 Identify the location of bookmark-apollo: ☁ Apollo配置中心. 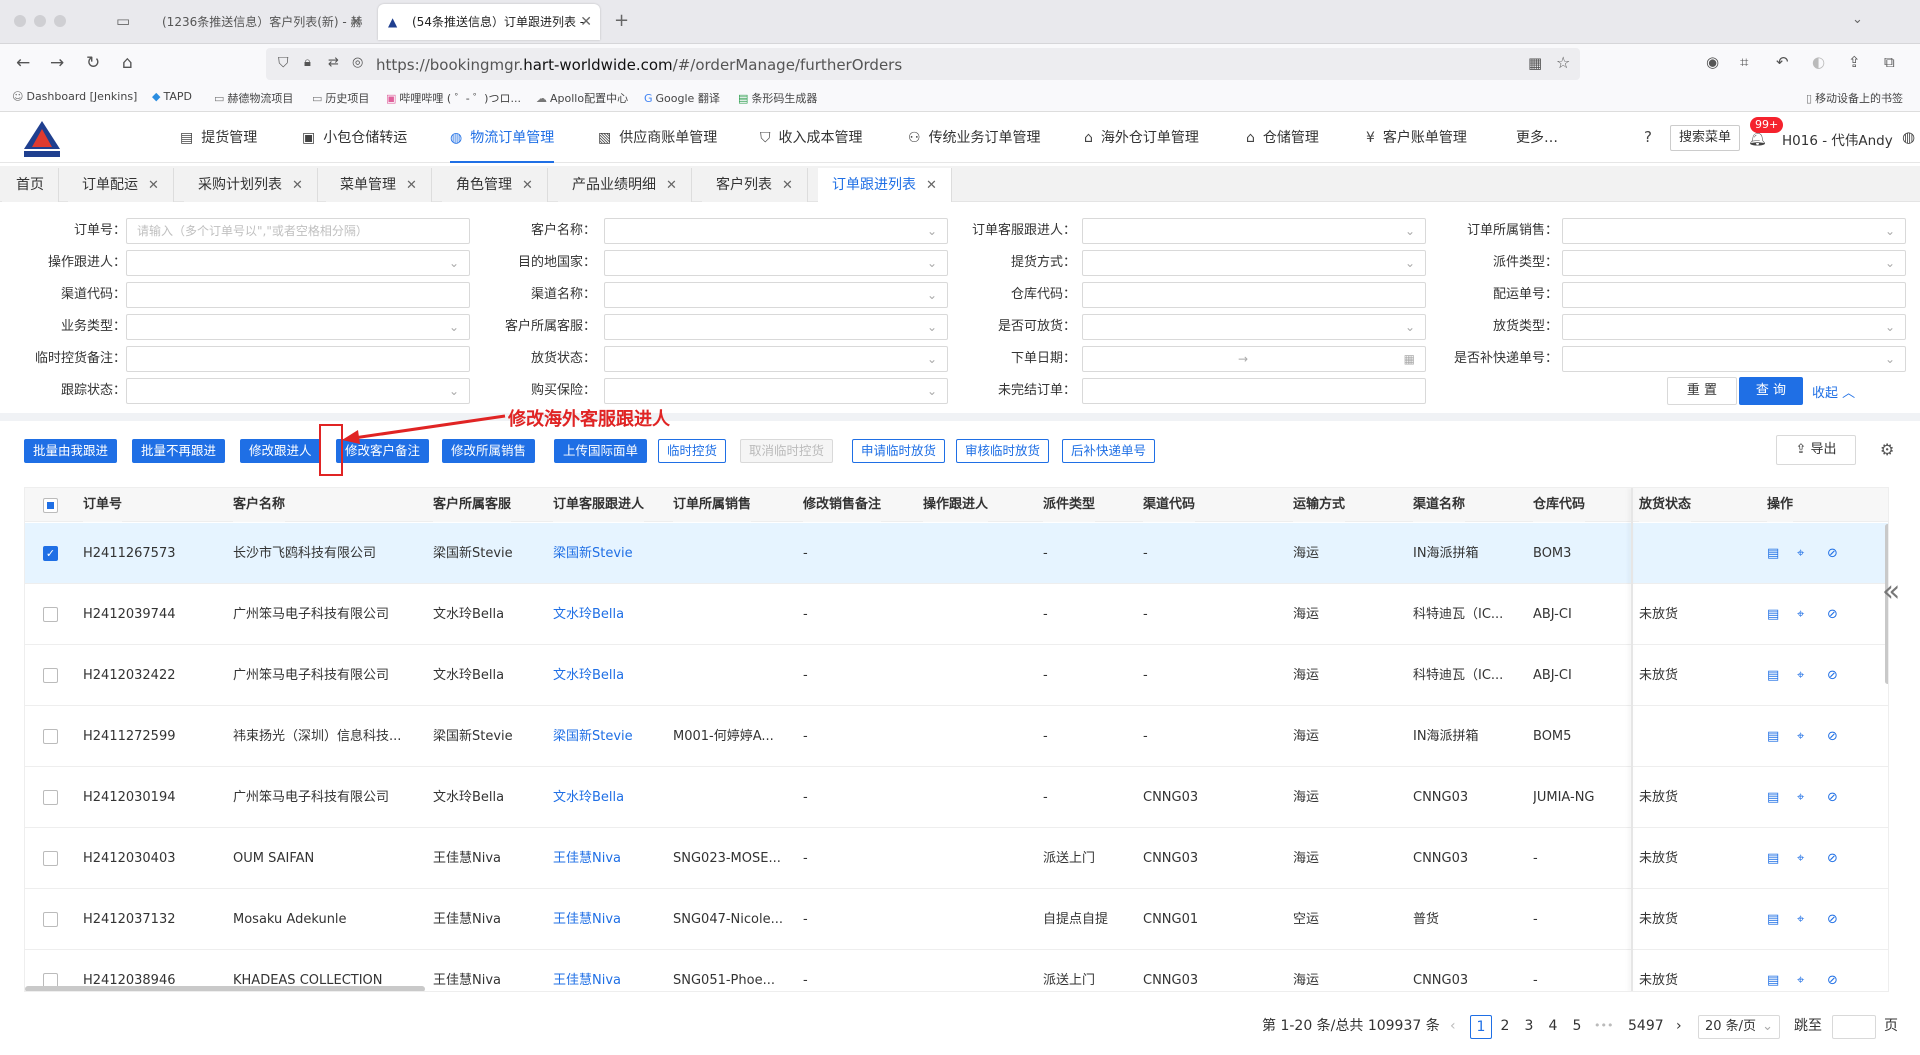
(582, 98).